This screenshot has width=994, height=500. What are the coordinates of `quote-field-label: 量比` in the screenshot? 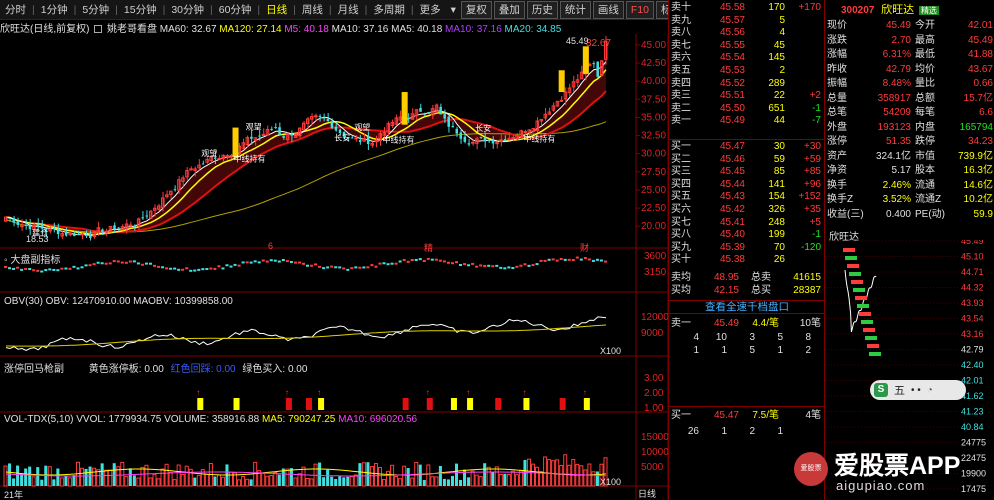 It's located at (925, 83).